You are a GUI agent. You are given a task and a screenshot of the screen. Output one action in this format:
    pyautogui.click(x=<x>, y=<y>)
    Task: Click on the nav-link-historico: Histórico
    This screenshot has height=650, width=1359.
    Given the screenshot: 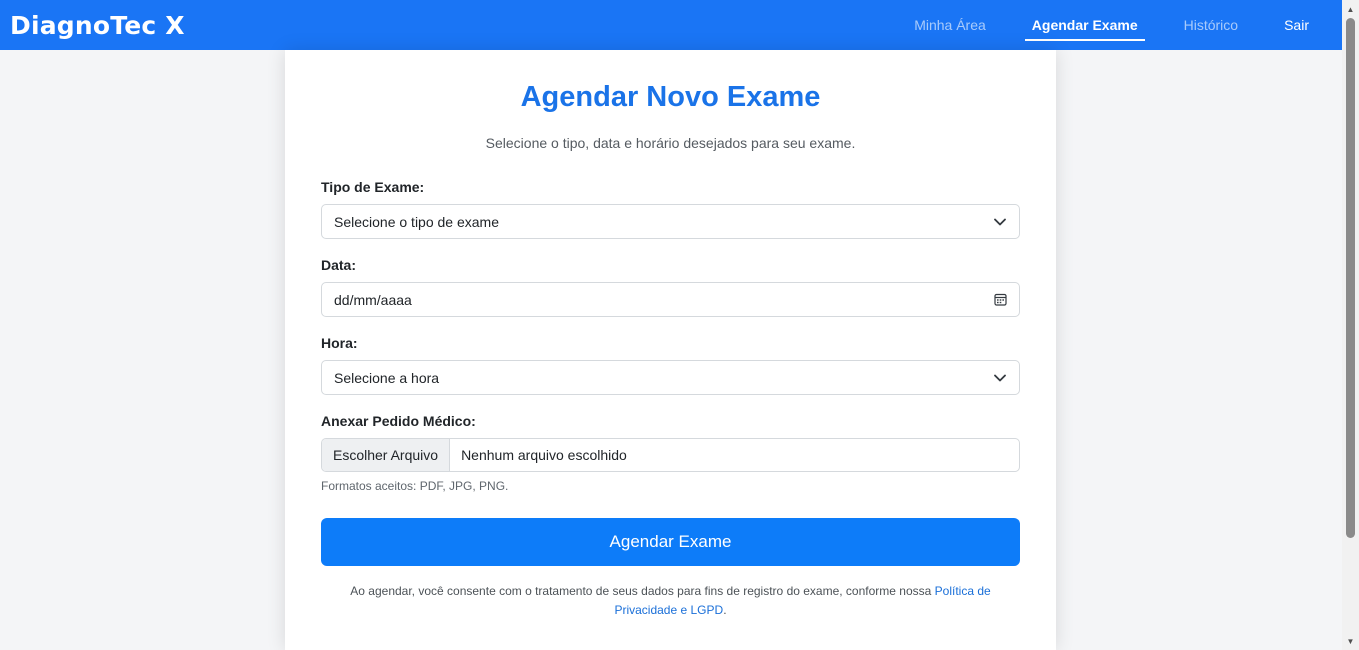 What is the action you would take?
    pyautogui.click(x=1211, y=25)
    